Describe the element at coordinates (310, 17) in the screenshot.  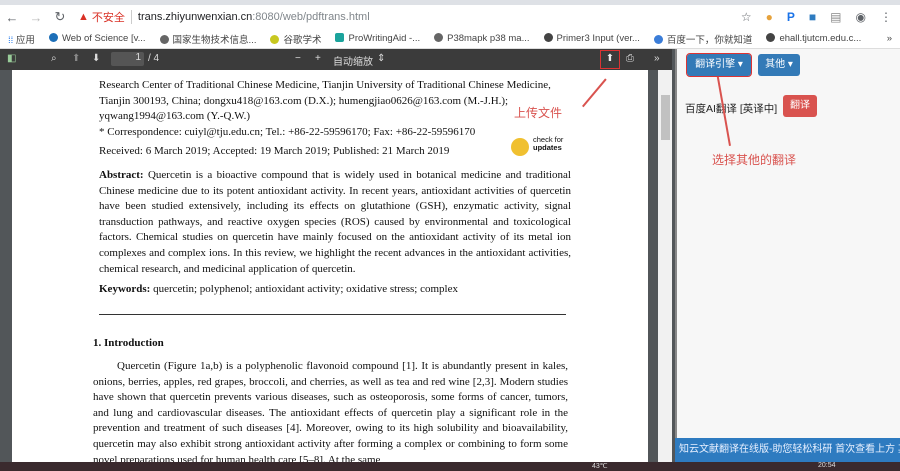
I see `url-path: :8080/web/pdftrans.html` at that location.